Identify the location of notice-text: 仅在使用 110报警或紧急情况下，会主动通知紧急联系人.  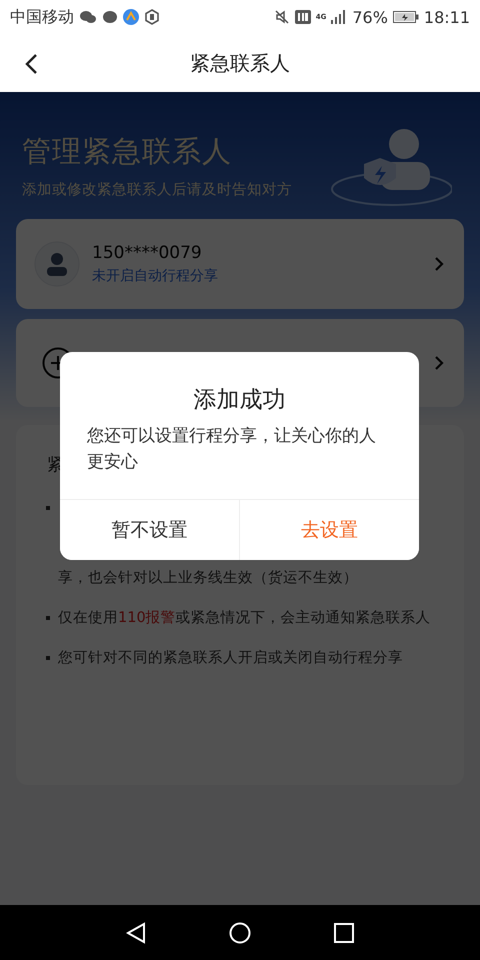
(244, 618).